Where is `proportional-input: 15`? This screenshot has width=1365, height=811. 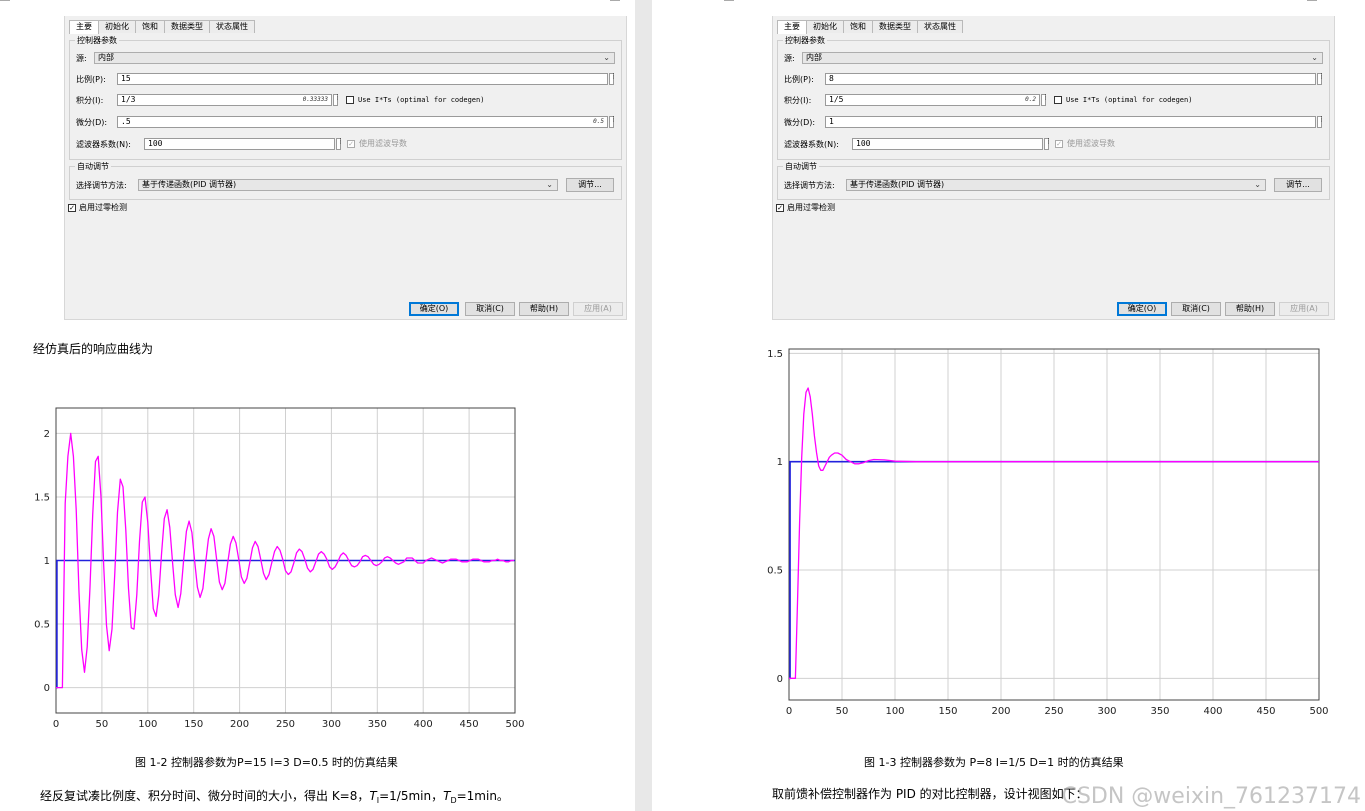 proportional-input: 15 is located at coordinates (362, 79).